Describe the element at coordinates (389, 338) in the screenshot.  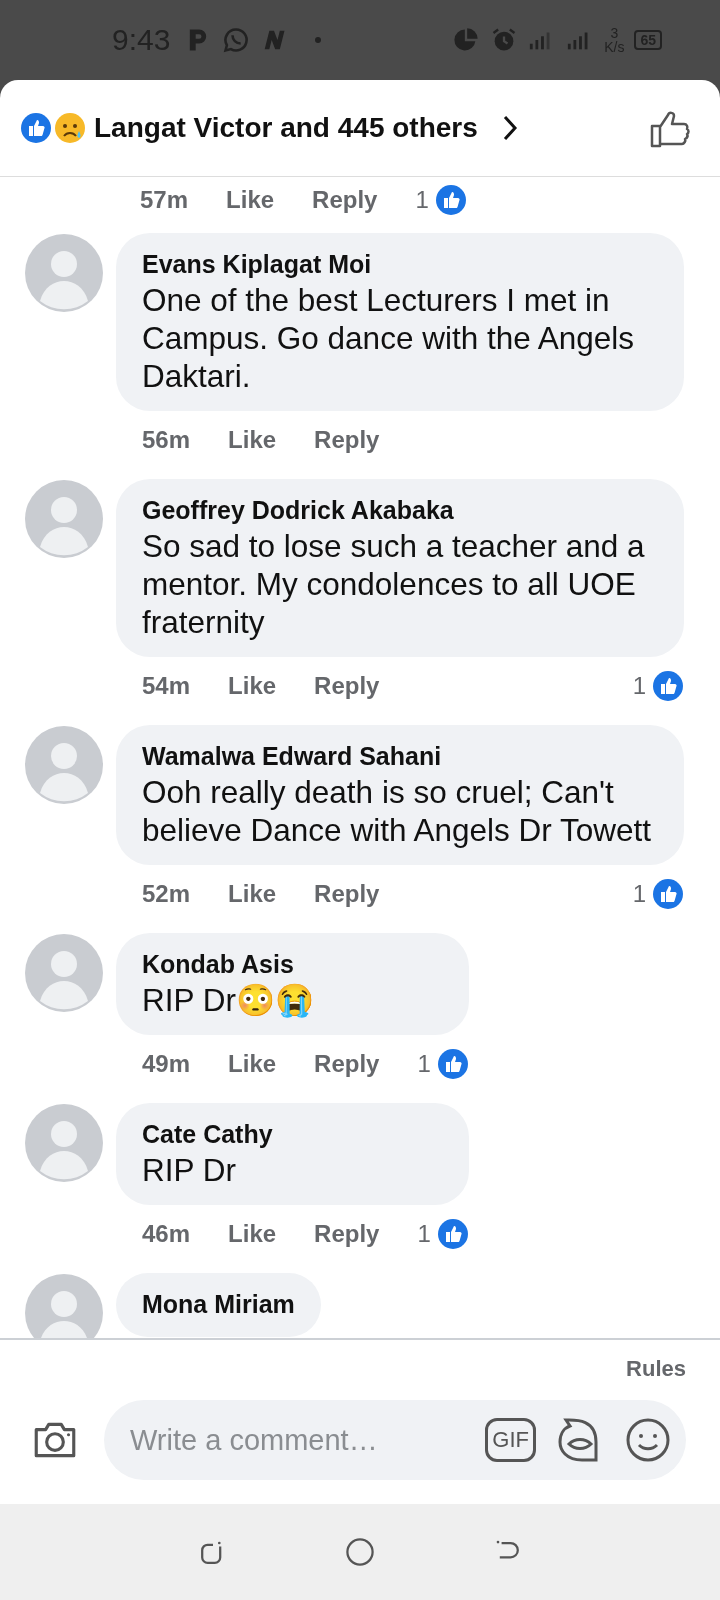
I see `comment-text: One of the best Lecturers I met in Campus. Go dance with the Angels Daktari.` at that location.